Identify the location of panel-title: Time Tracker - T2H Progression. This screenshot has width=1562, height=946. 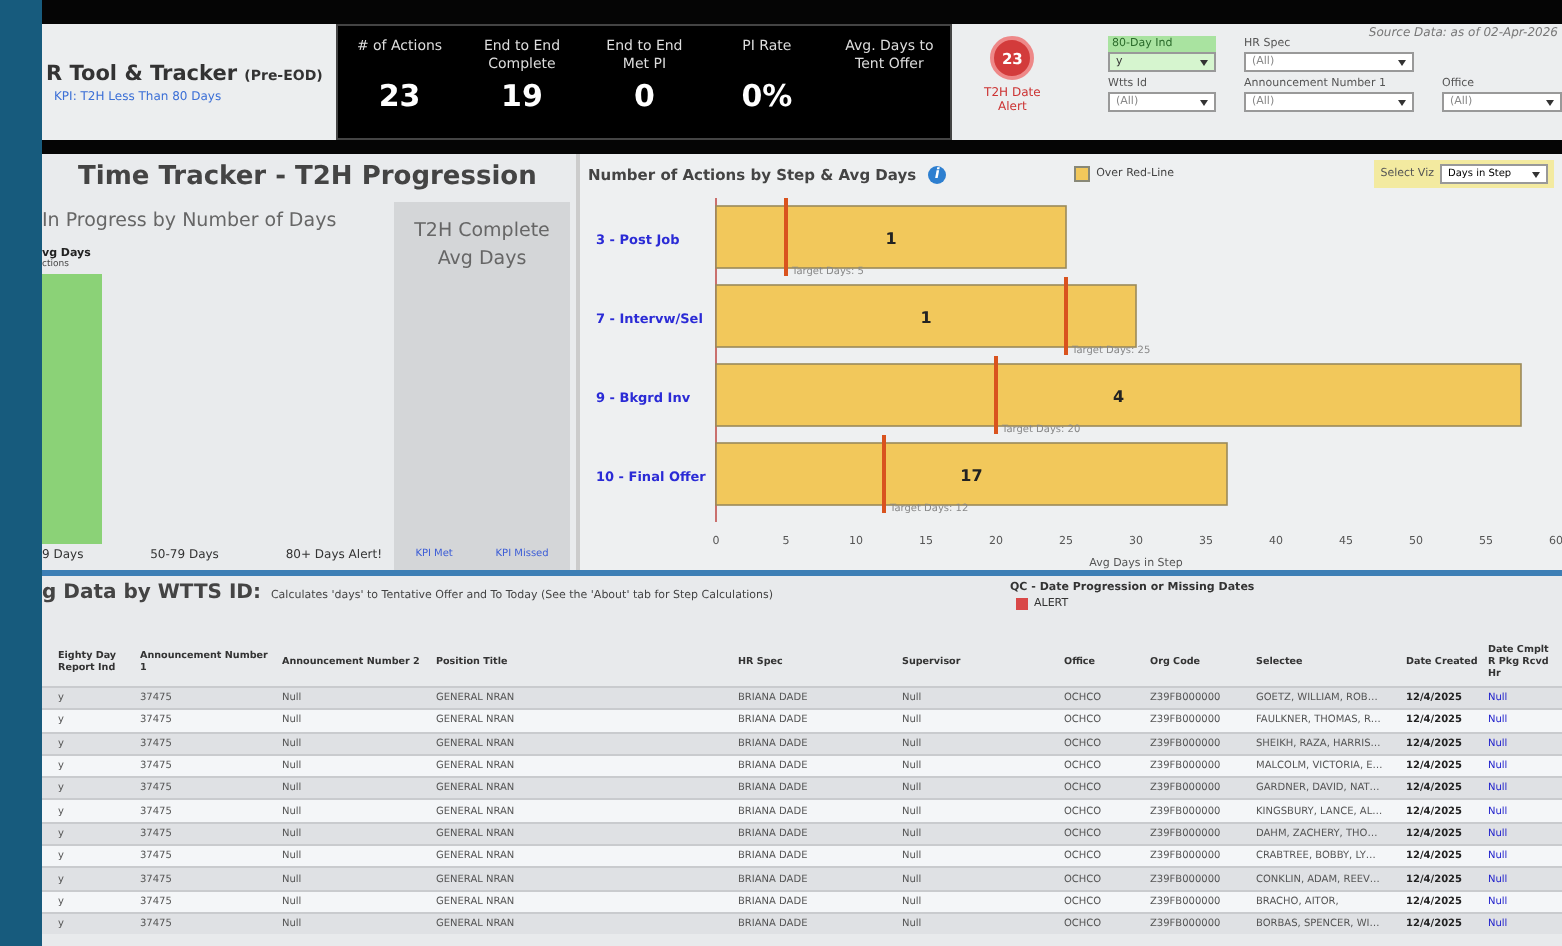
(307, 178).